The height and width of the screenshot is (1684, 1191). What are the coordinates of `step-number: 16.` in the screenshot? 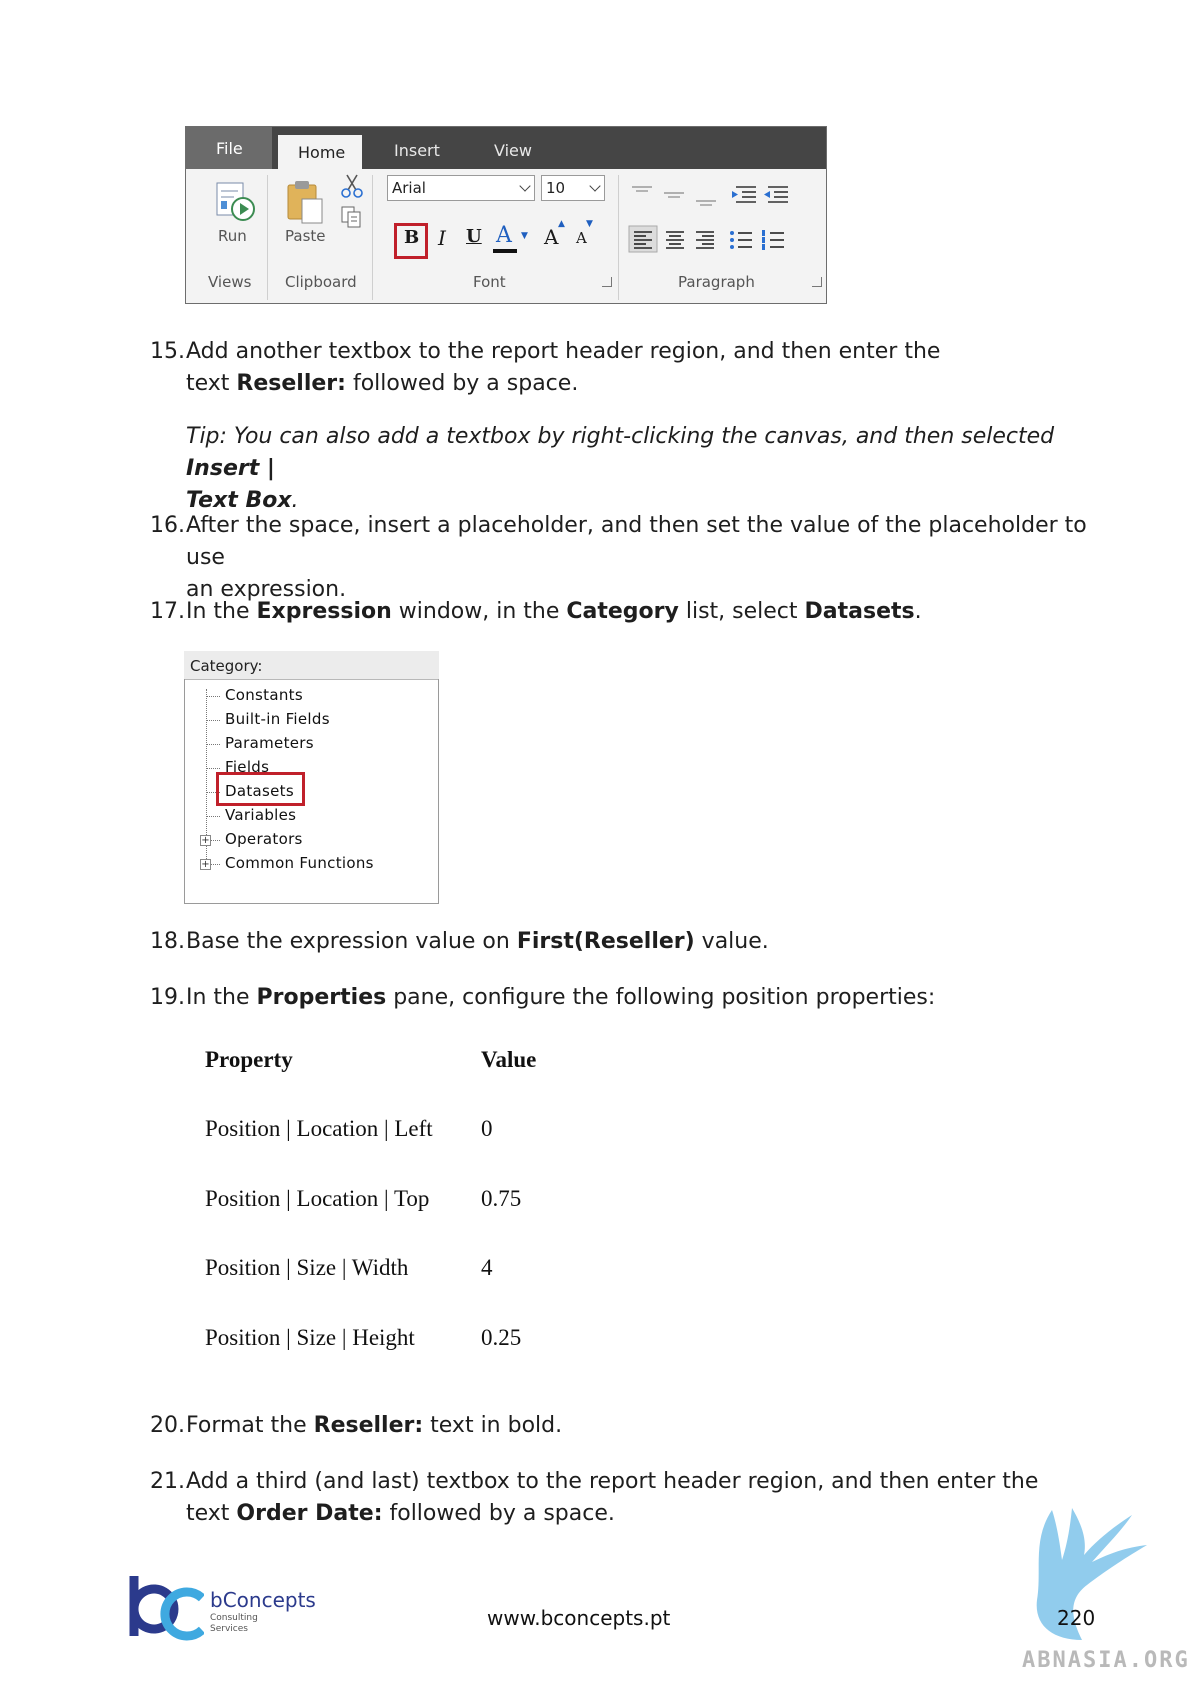 It's located at (167, 525).